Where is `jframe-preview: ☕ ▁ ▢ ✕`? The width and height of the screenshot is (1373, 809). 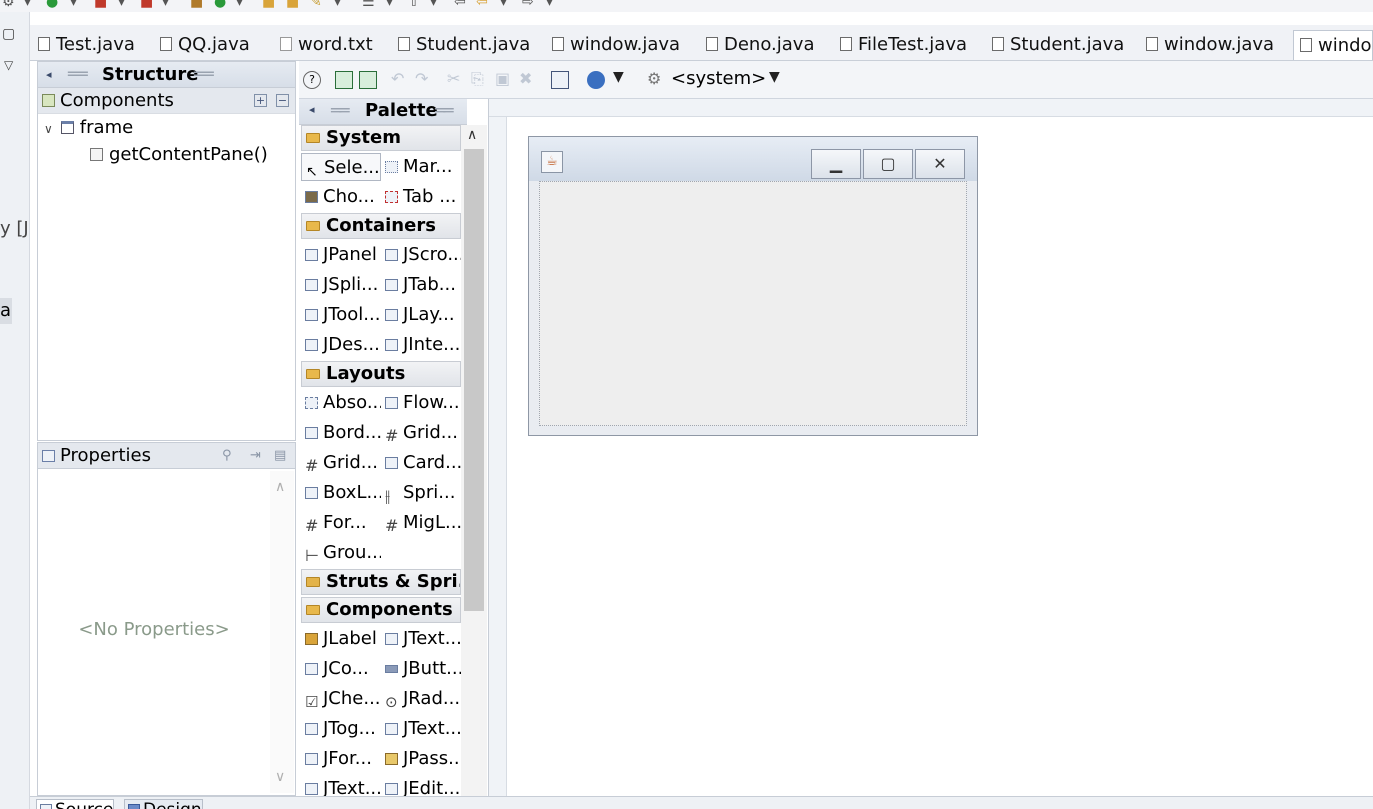
jframe-preview: ☕ ▁ ▢ ✕ is located at coordinates (753, 286).